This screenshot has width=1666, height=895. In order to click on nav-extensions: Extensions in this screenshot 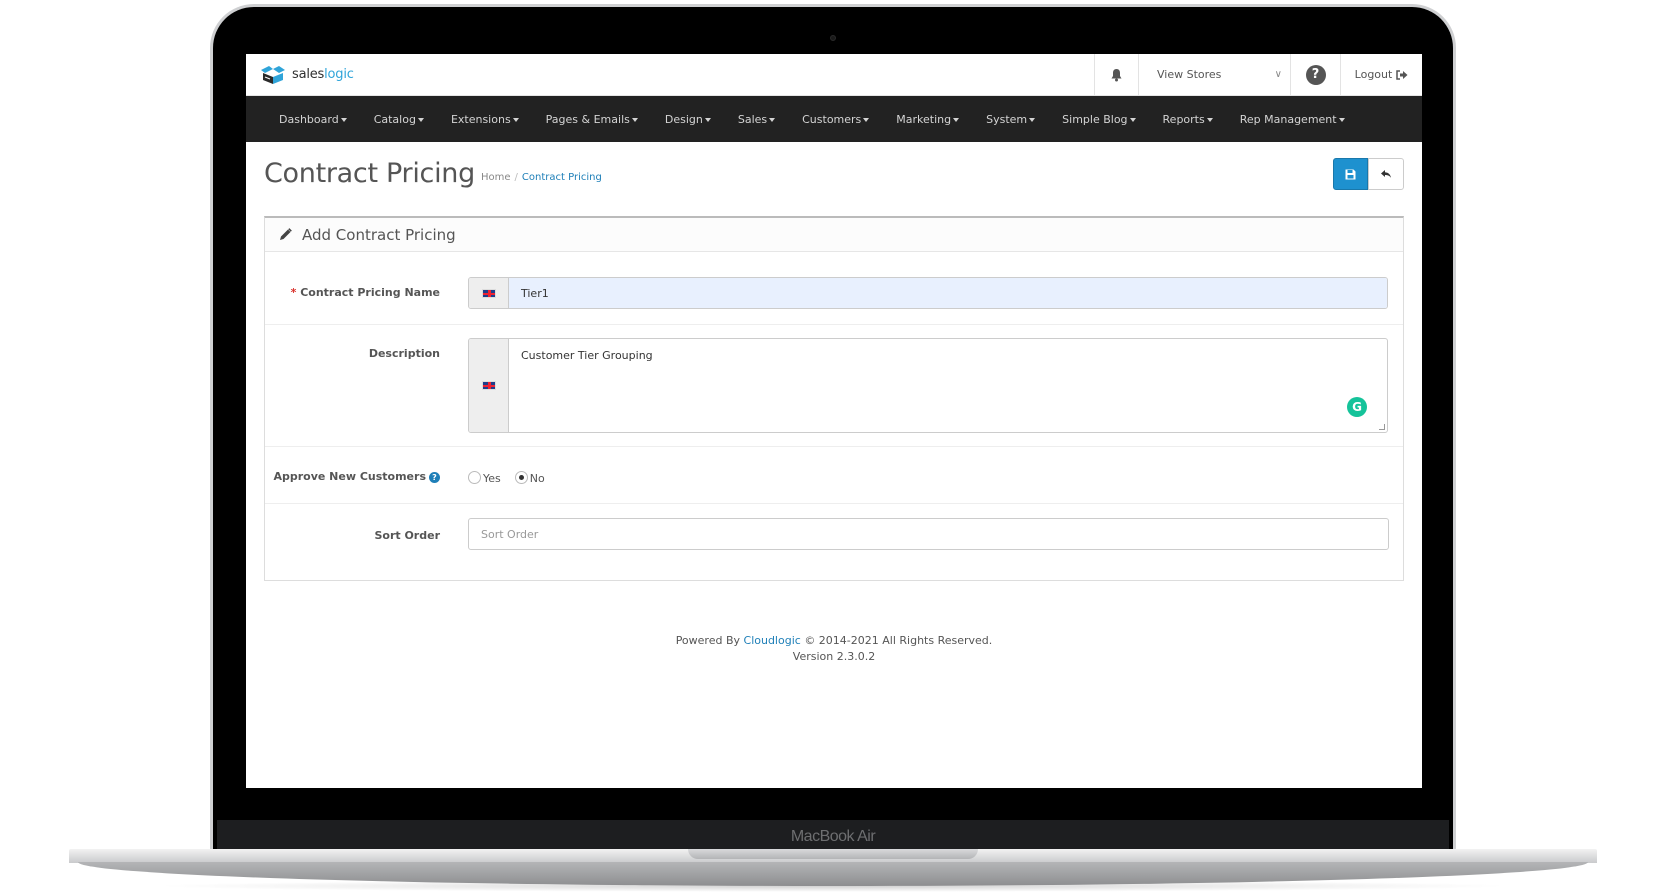, I will do `click(485, 119)`.